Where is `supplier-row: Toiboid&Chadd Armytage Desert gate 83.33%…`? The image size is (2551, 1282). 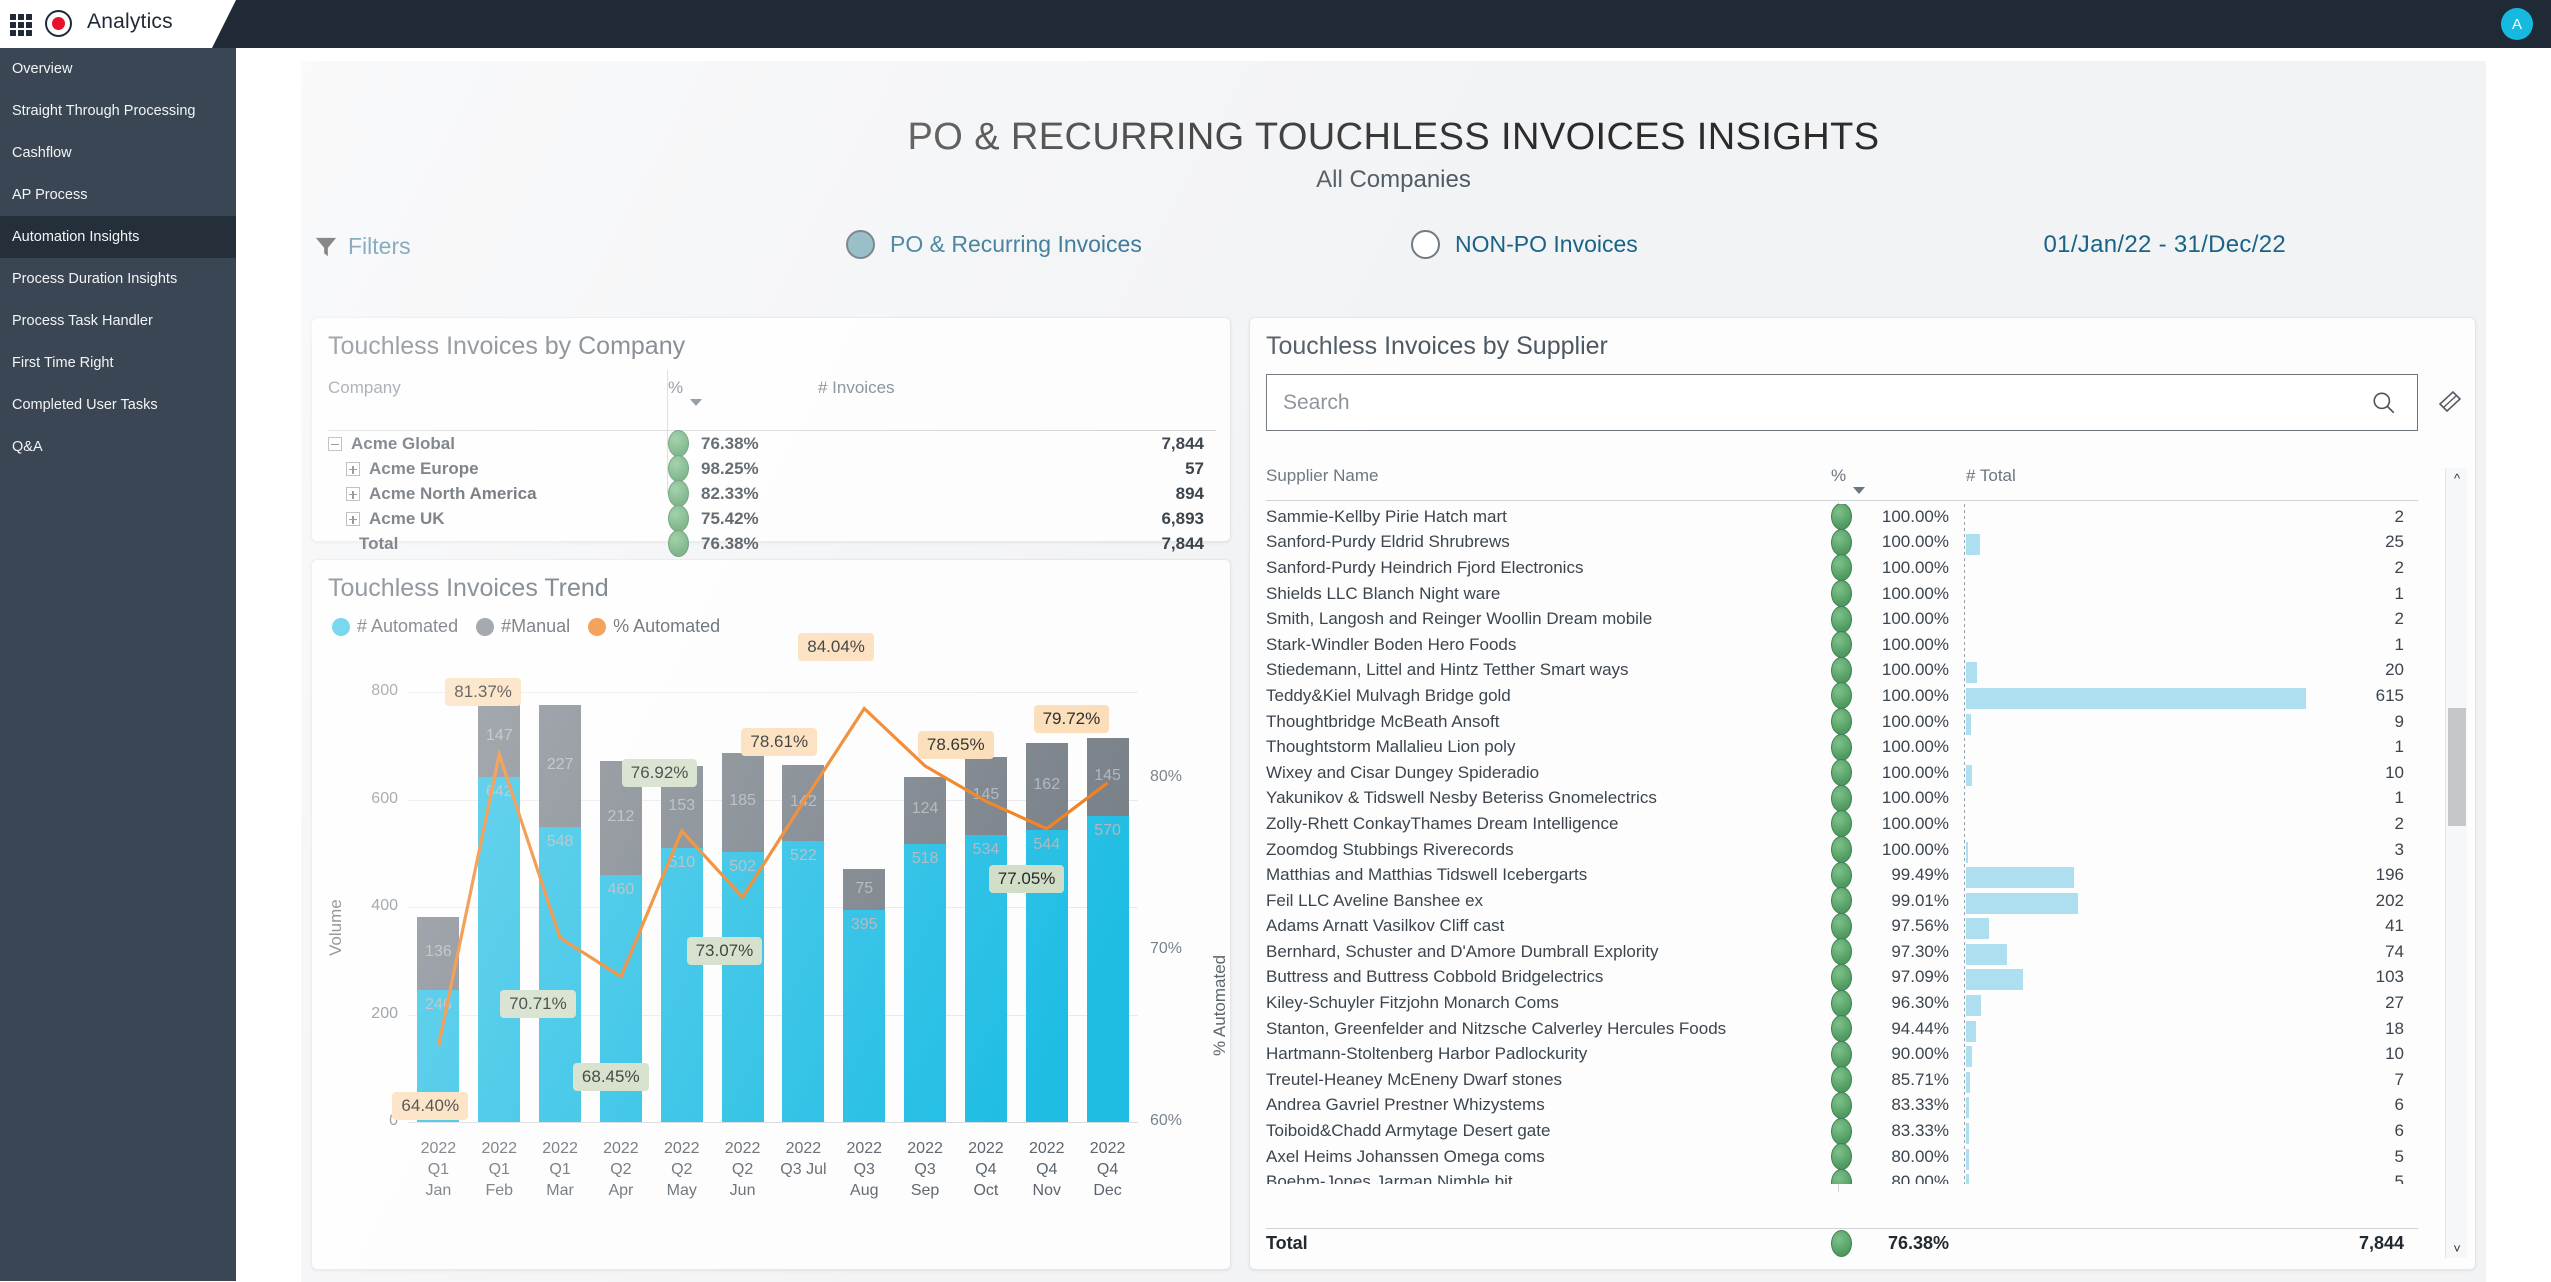 supplier-row: Toiboid&Chadd Armytage Desert gate 83.33%… is located at coordinates (1842, 1131).